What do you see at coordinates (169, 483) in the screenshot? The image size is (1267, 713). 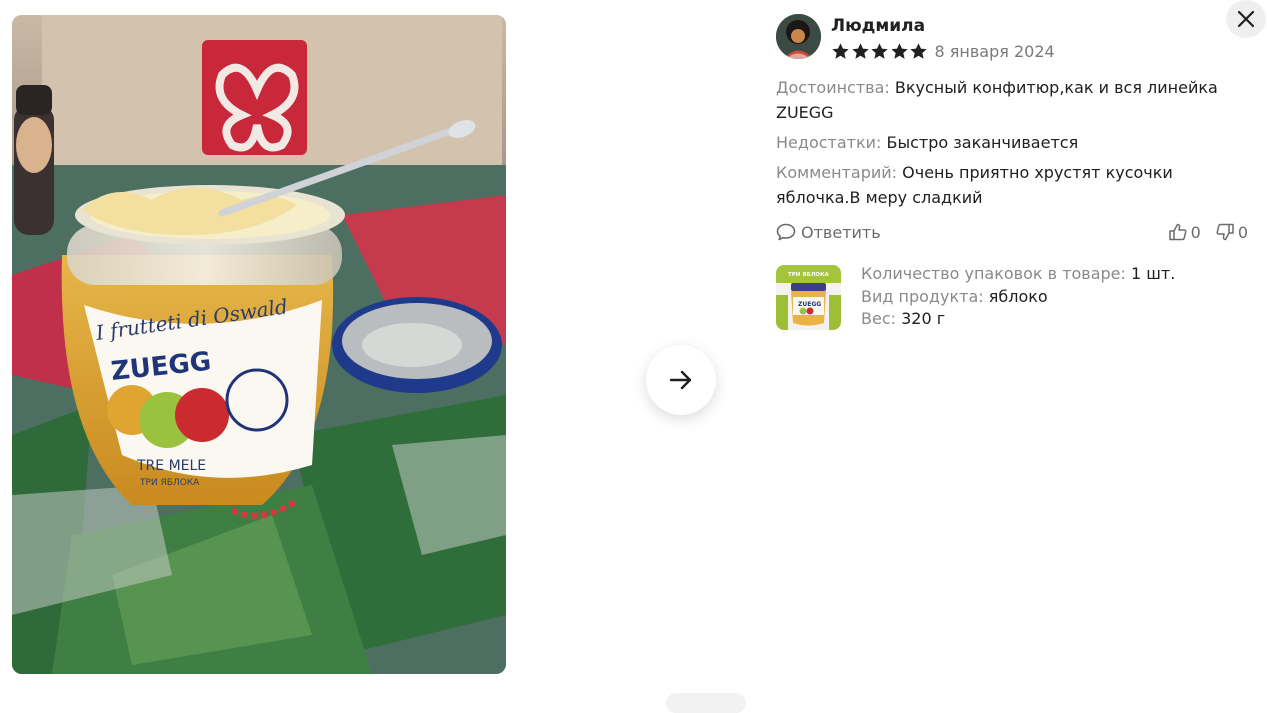 I see `photo-label-variety-ru: ТРИ ЯБЛОКА` at bounding box center [169, 483].